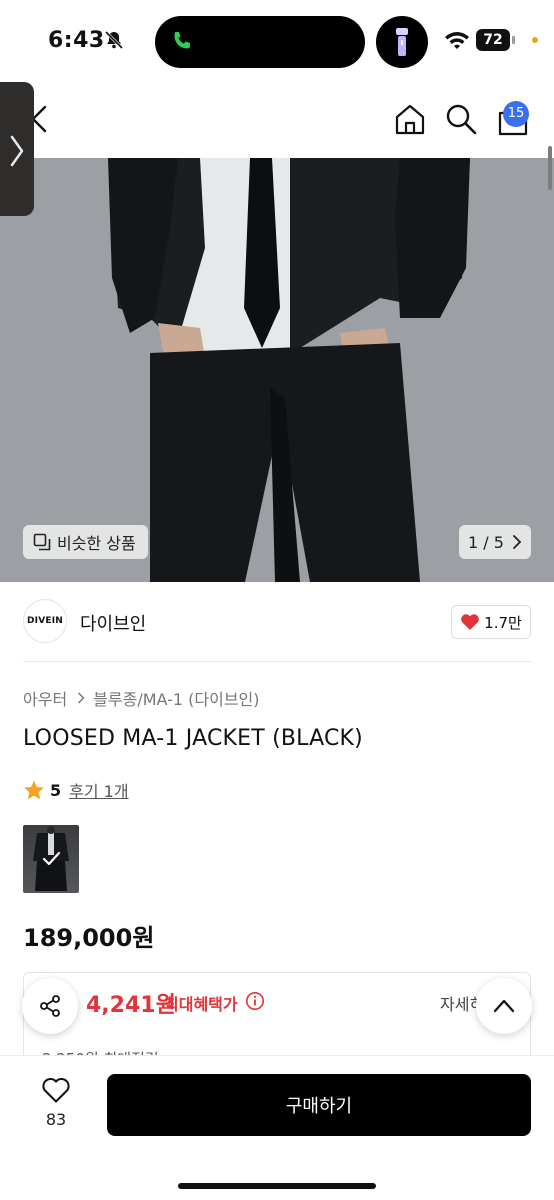 The width and height of the screenshot is (554, 1200). What do you see at coordinates (45, 621) in the screenshot?
I see `brand-logo: DIVEIN` at bounding box center [45, 621].